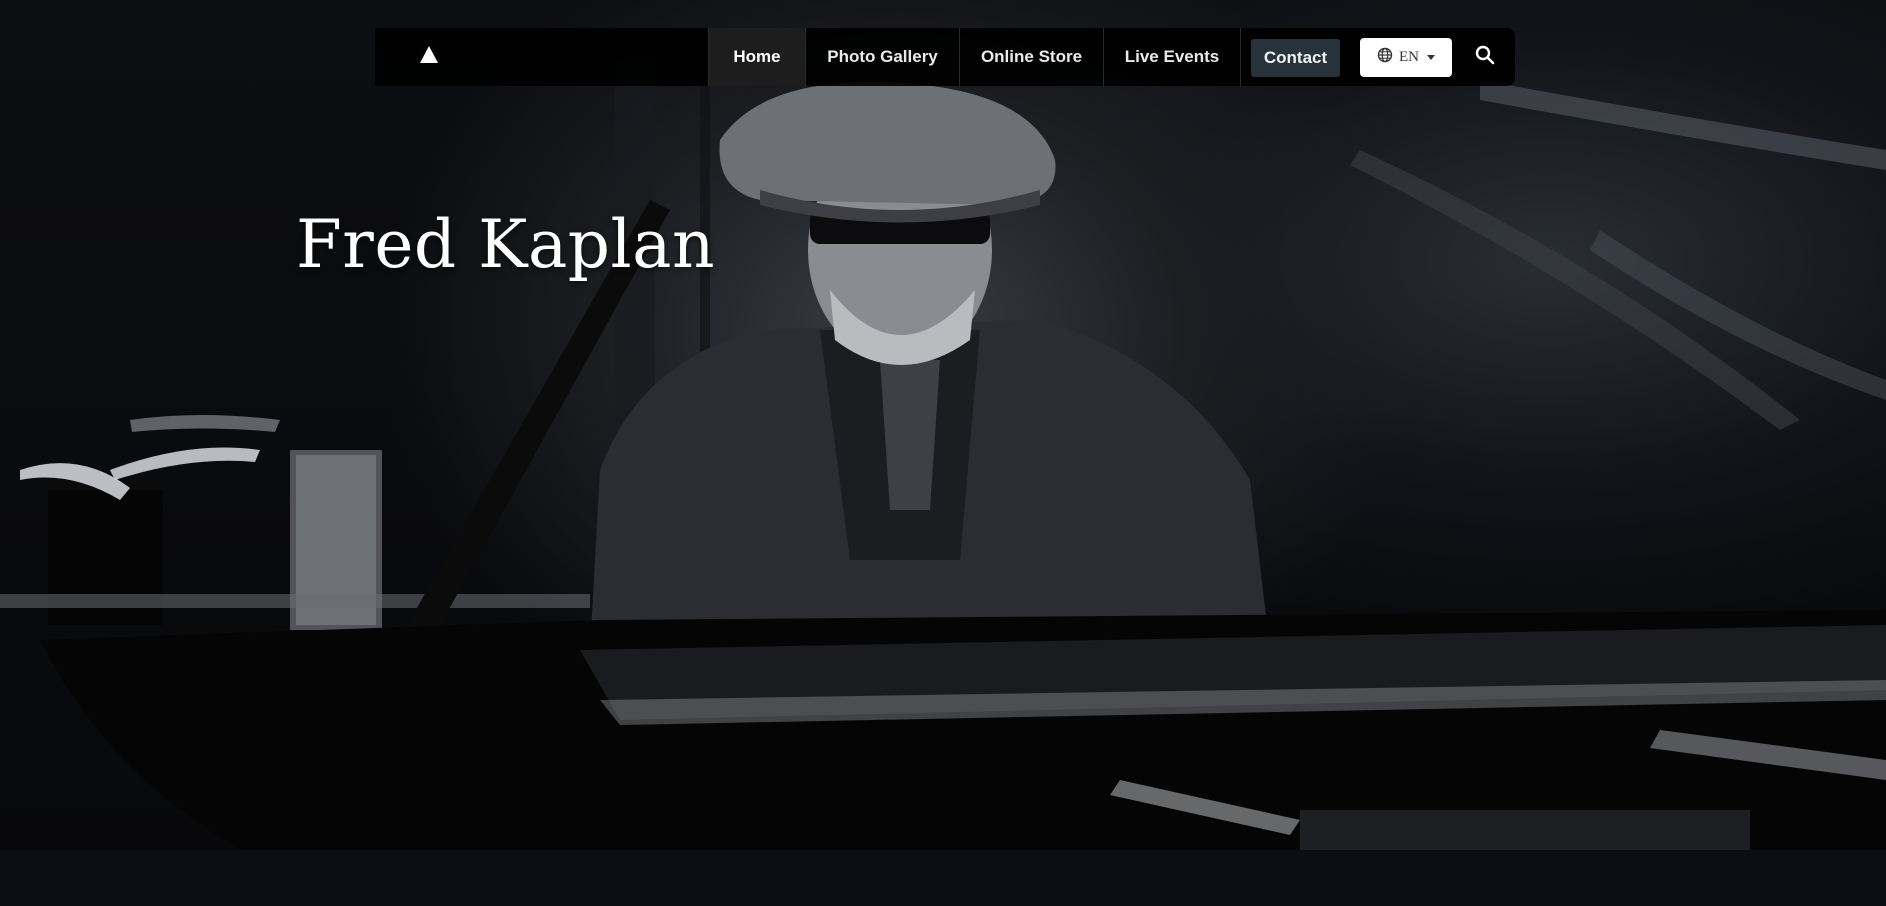  What do you see at coordinates (1032, 57) in the screenshot?
I see `nav-item-online-store: Online Store` at bounding box center [1032, 57].